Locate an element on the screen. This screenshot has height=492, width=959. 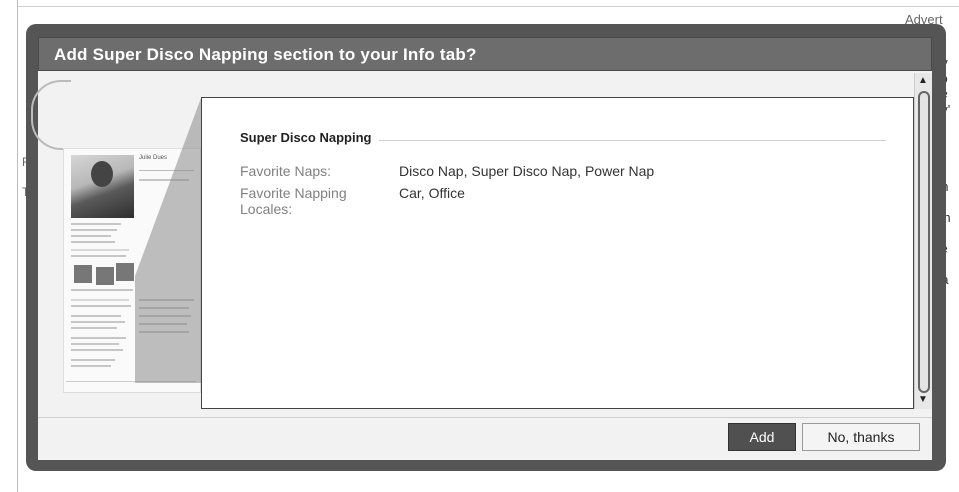
add-button: Add is located at coordinates (762, 437).